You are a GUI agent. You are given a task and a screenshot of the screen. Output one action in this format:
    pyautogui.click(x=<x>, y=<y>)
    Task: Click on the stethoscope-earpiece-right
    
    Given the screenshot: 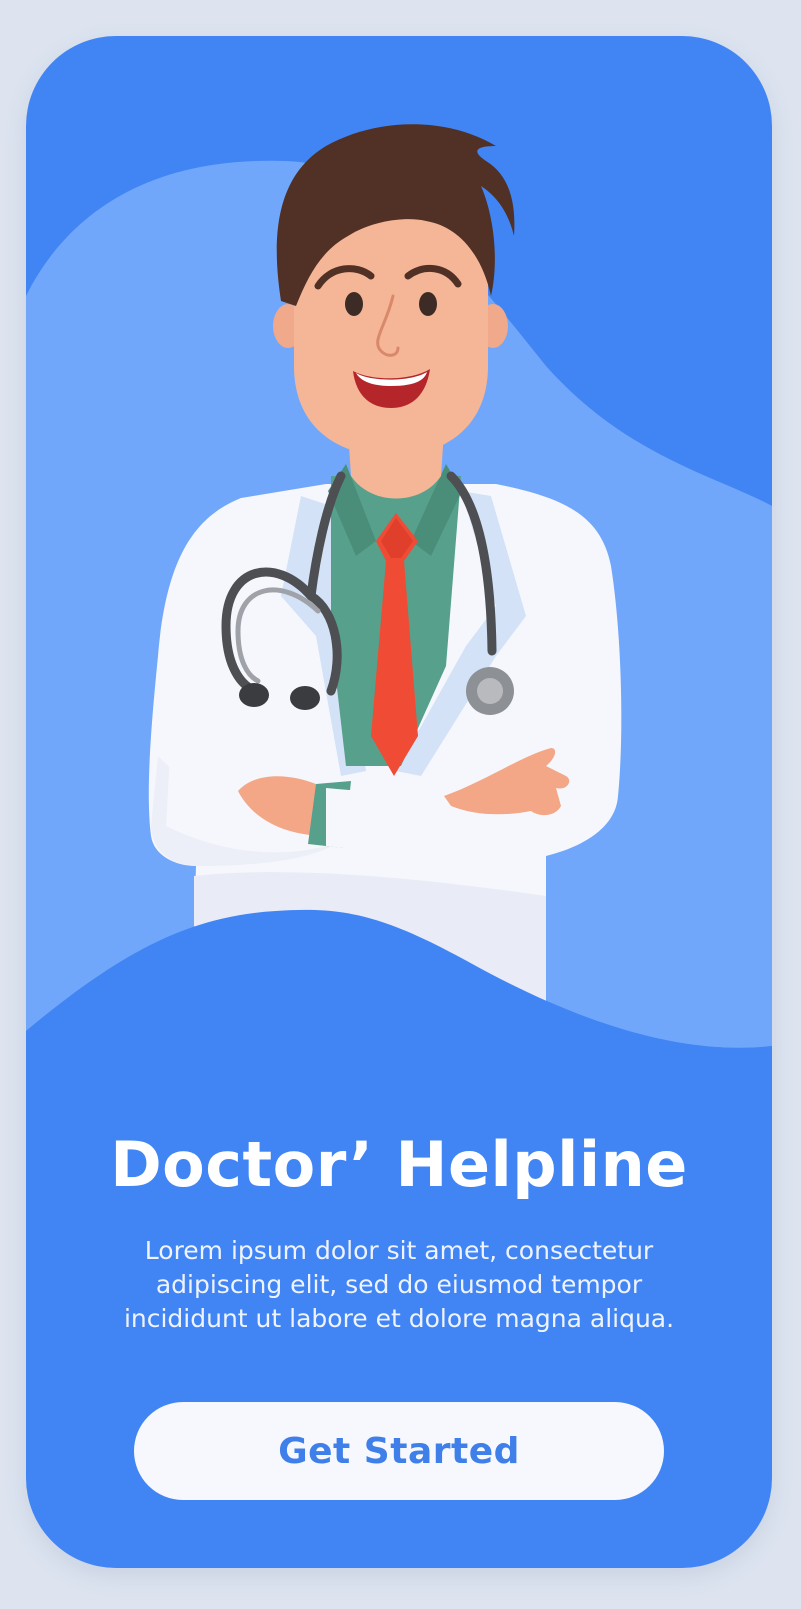 What is the action you would take?
    pyautogui.click(x=305, y=698)
    